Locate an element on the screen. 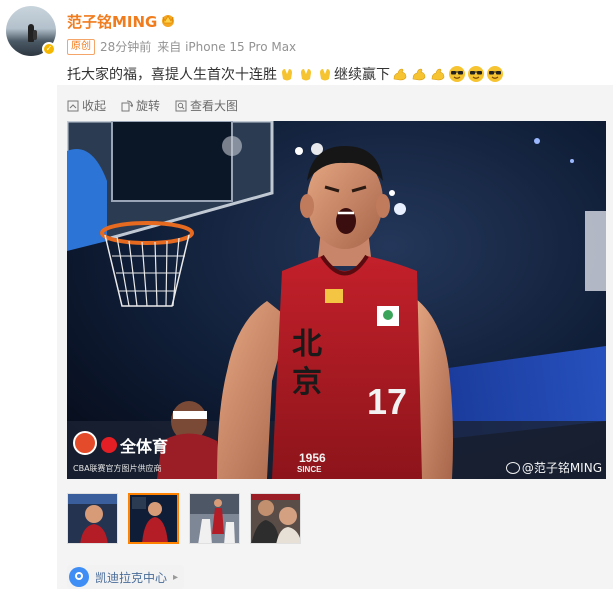  watermark-brand: 全体育 is located at coordinates (134, 445).